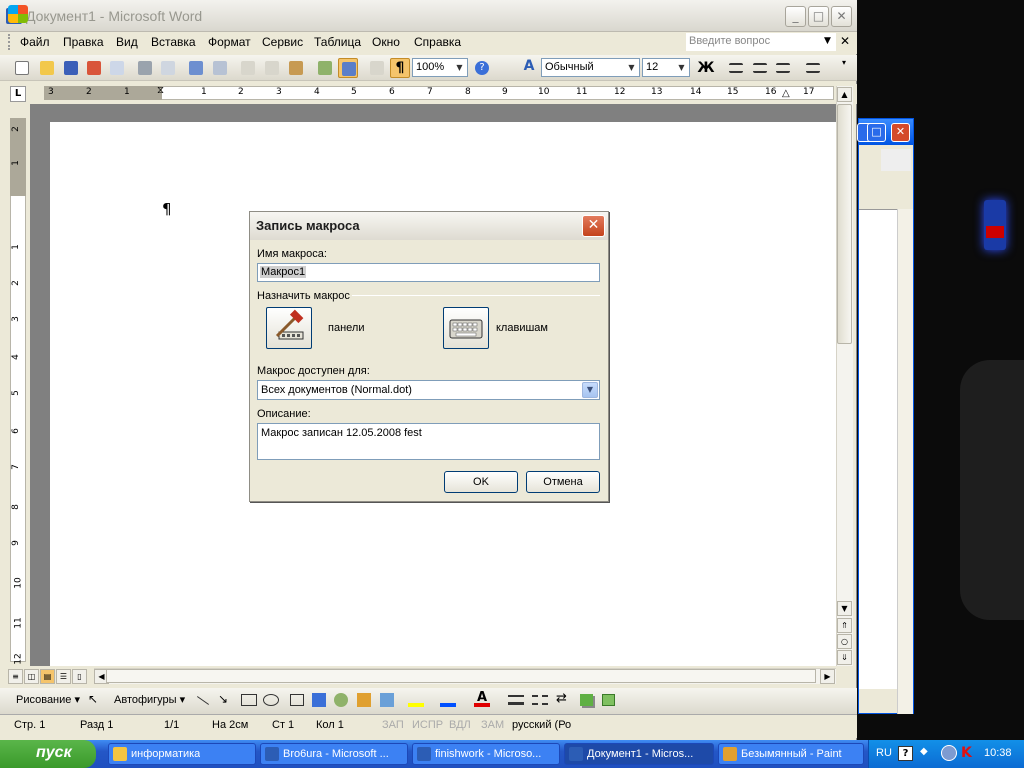 This screenshot has height=768, width=1024. I want to click on print-layout-view-icon: ▤, so click(47, 676).